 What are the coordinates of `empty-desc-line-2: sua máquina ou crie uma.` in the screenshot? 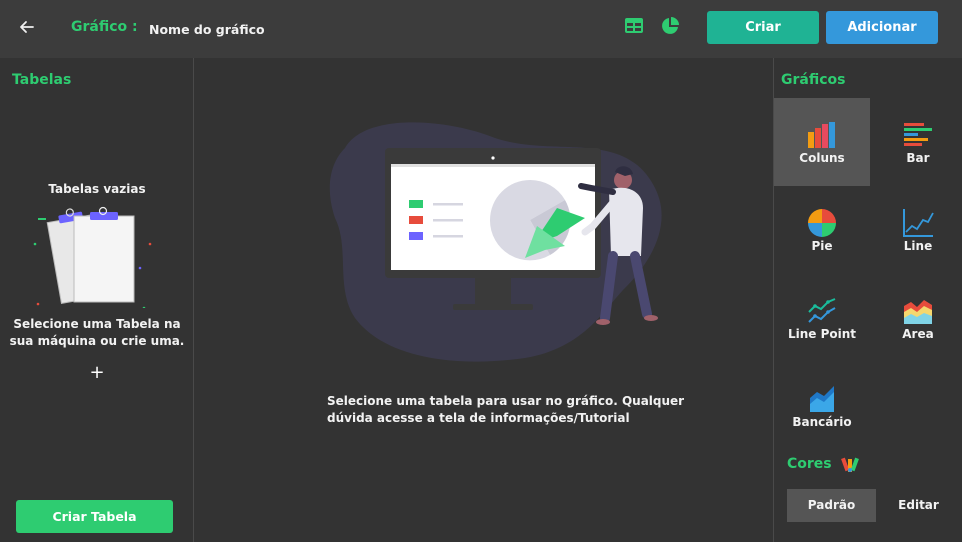 It's located at (97, 341).